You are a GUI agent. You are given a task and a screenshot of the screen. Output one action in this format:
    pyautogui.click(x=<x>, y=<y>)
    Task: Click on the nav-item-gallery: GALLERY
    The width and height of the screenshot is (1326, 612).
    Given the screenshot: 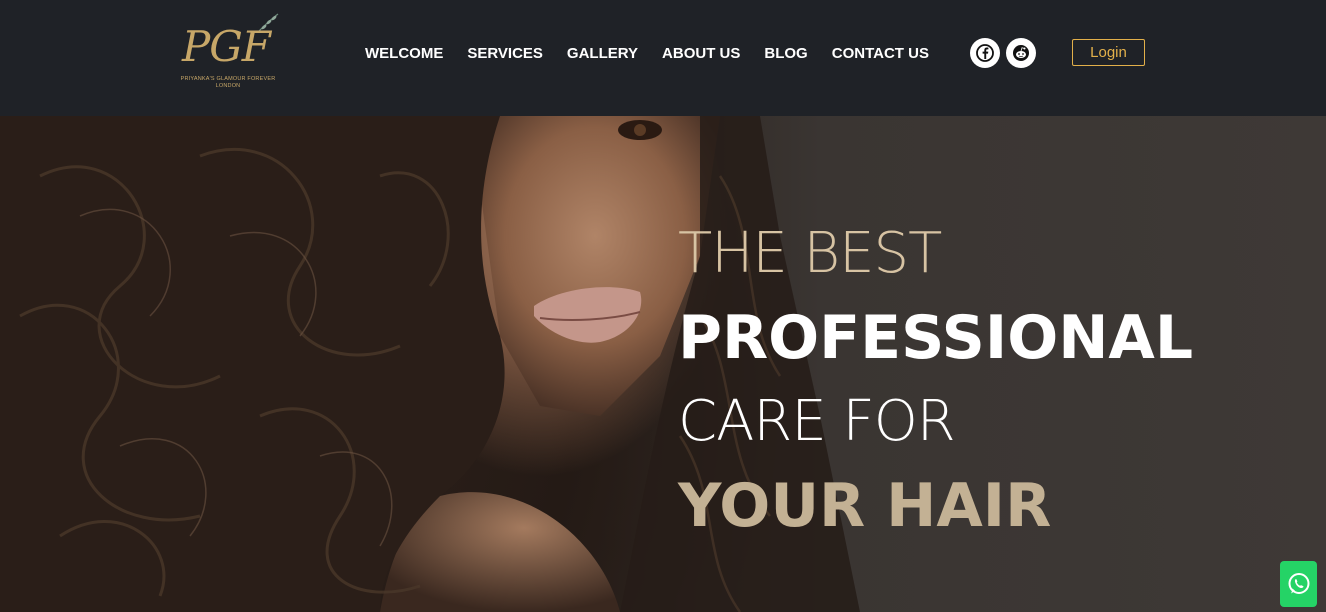 What is the action you would take?
    pyautogui.click(x=602, y=54)
    